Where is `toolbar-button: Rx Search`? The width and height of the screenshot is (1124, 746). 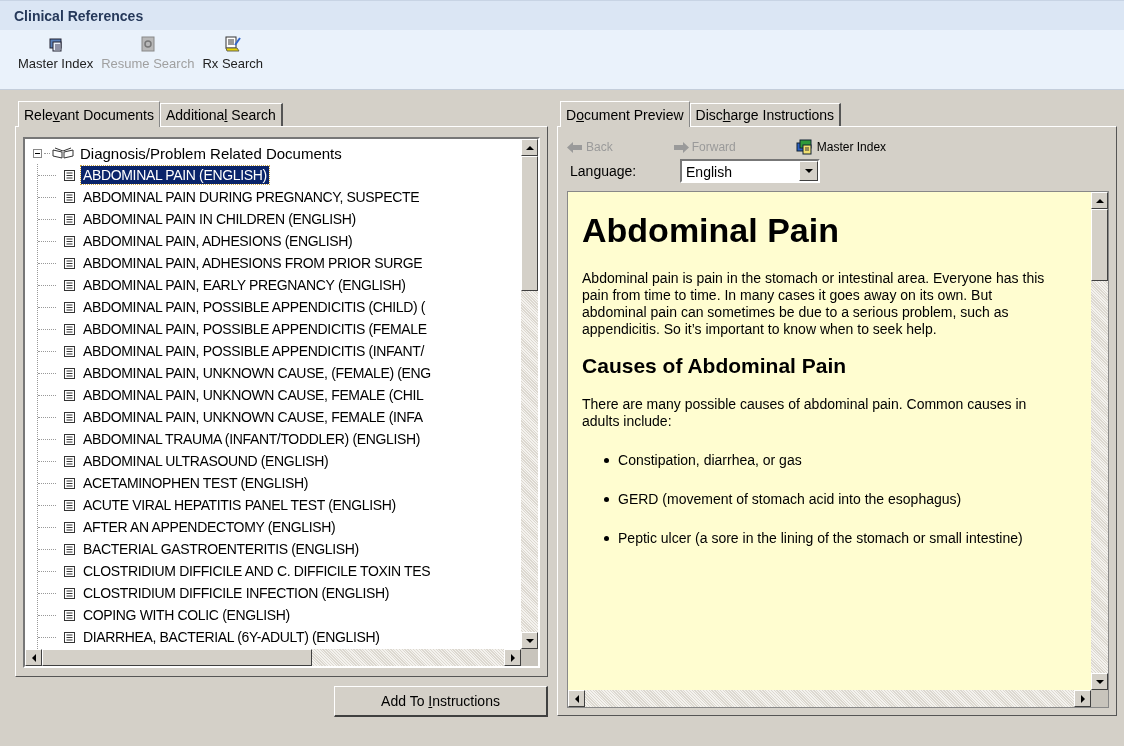
toolbar-button: Rx Search is located at coordinates (233, 53).